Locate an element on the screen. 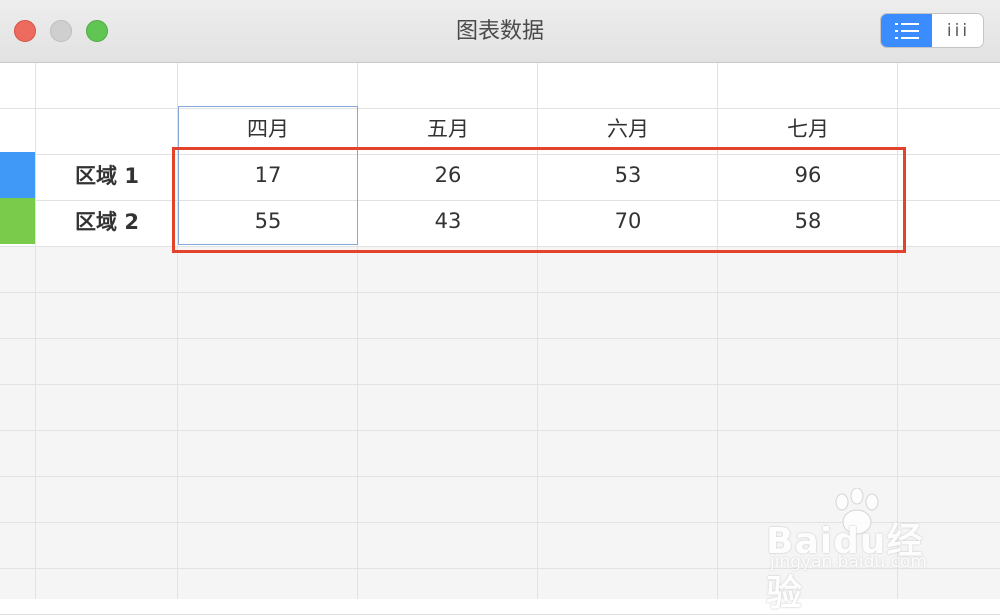  title-bar: 图表数据 iii is located at coordinates (500, 31).